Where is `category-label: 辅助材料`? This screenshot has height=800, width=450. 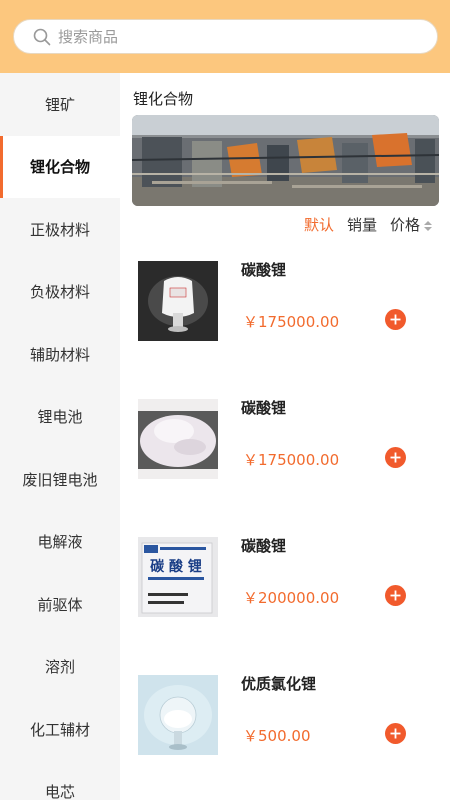
category-label: 辅助材料 is located at coordinates (59, 354).